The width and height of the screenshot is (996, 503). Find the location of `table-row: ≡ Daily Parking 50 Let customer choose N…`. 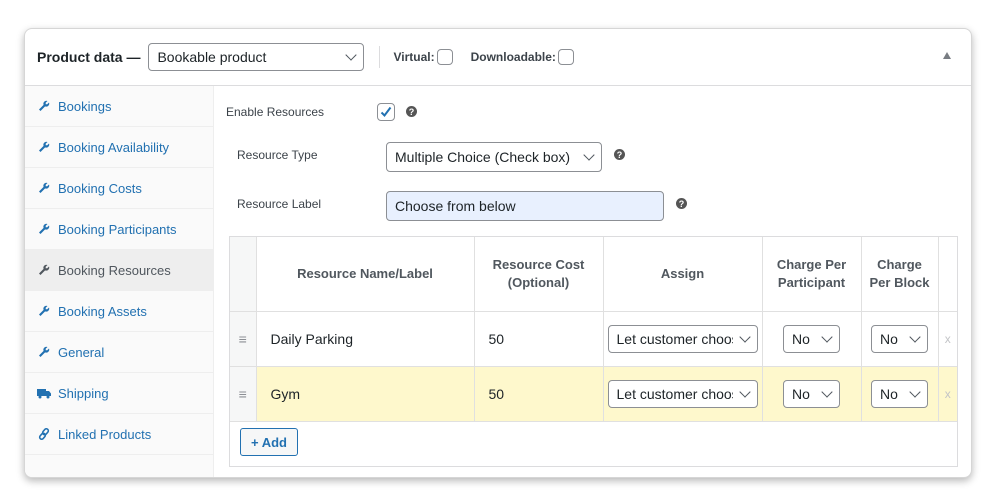

table-row: ≡ Daily Parking 50 Let customer choose N… is located at coordinates (593, 339).